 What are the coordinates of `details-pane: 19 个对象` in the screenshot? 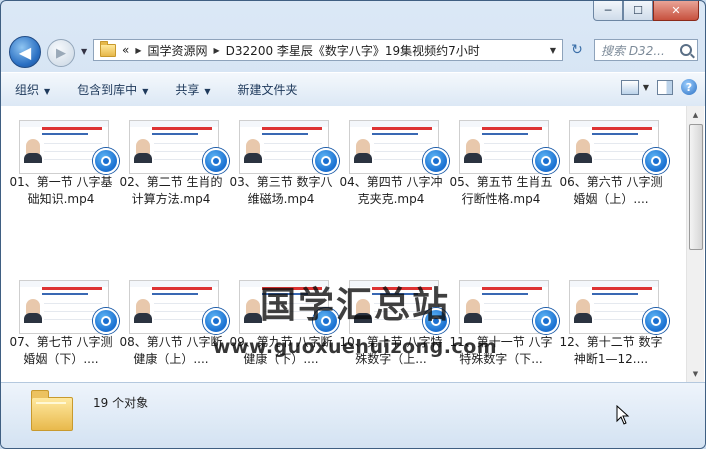 It's located at (353, 415).